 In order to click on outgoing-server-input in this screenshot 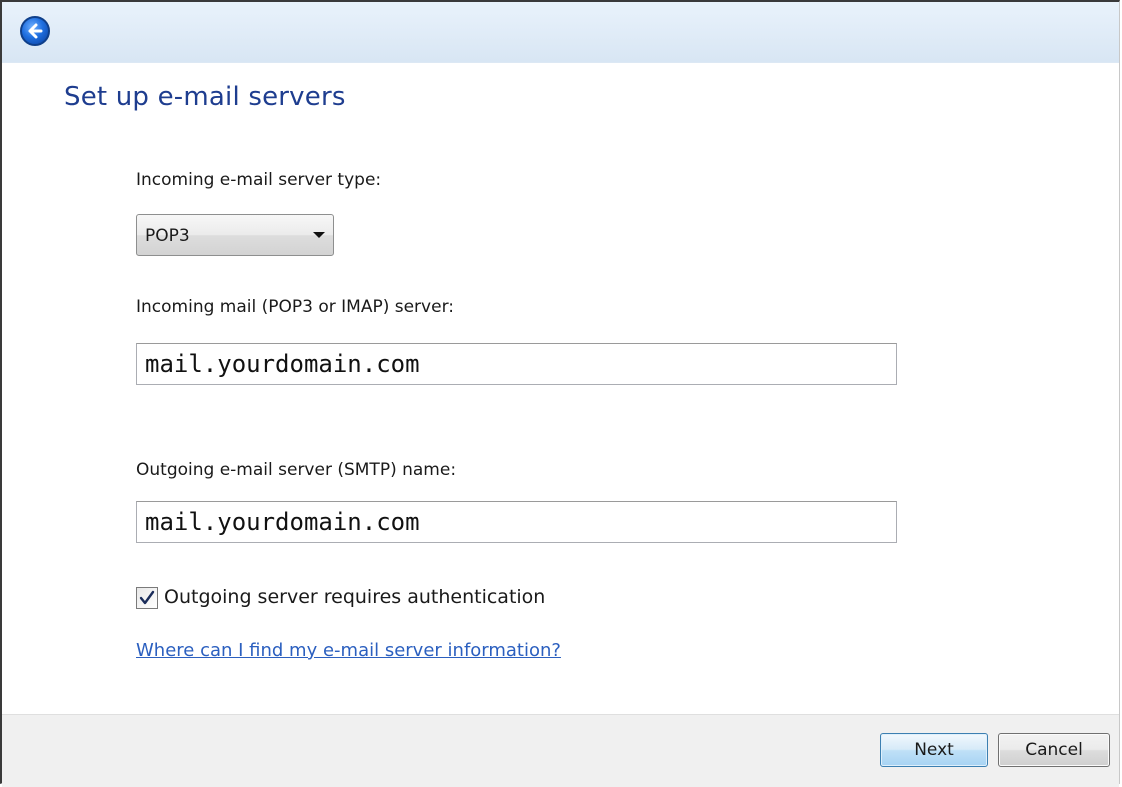, I will do `click(516, 522)`.